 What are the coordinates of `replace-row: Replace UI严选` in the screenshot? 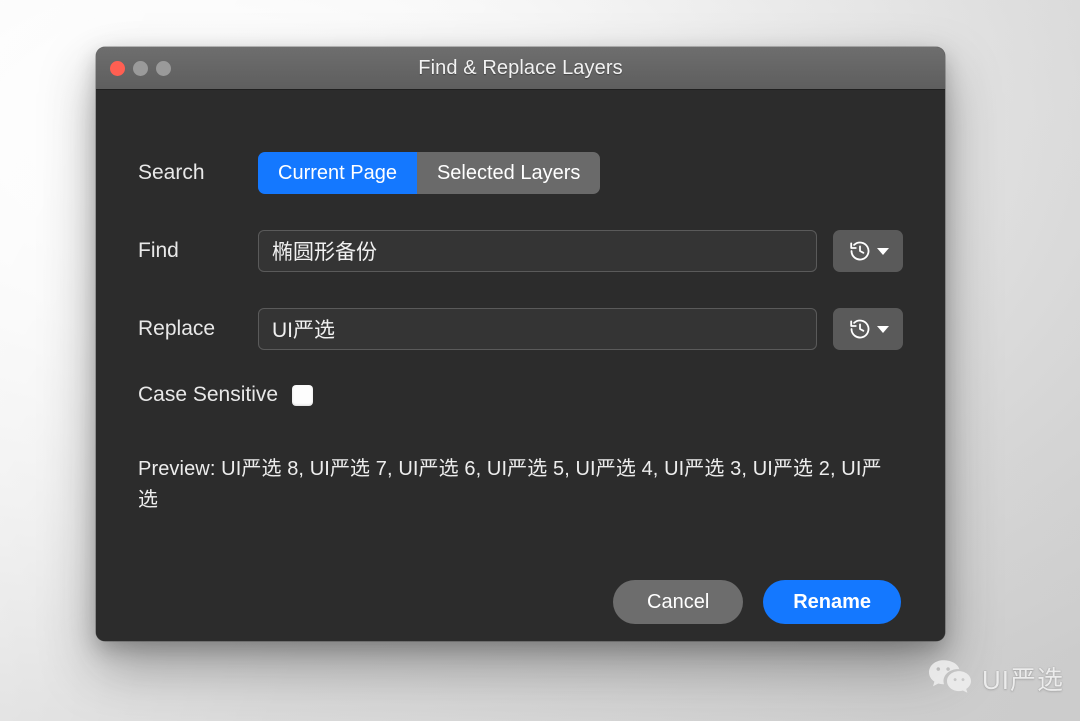 It's located at (520, 329).